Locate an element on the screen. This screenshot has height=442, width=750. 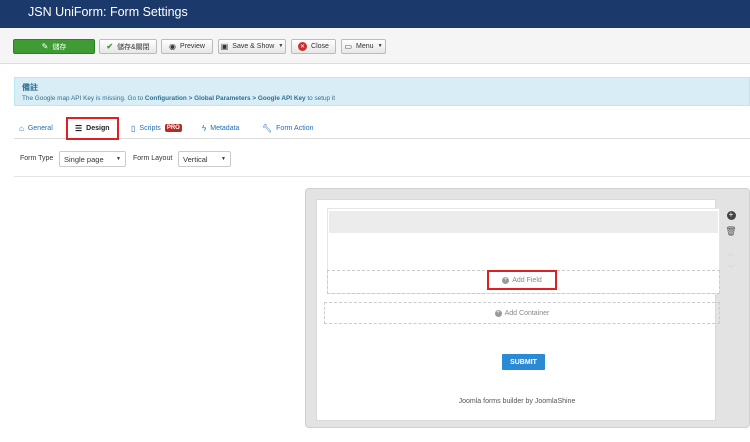
edit-icon: ✎ is located at coordinates (45, 46).